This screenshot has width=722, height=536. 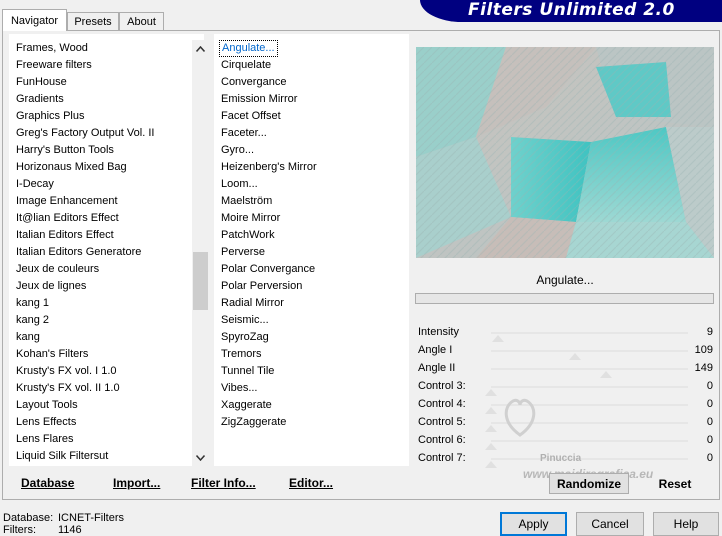 I want to click on control-row: Angle II 149, so click(x=565, y=369).